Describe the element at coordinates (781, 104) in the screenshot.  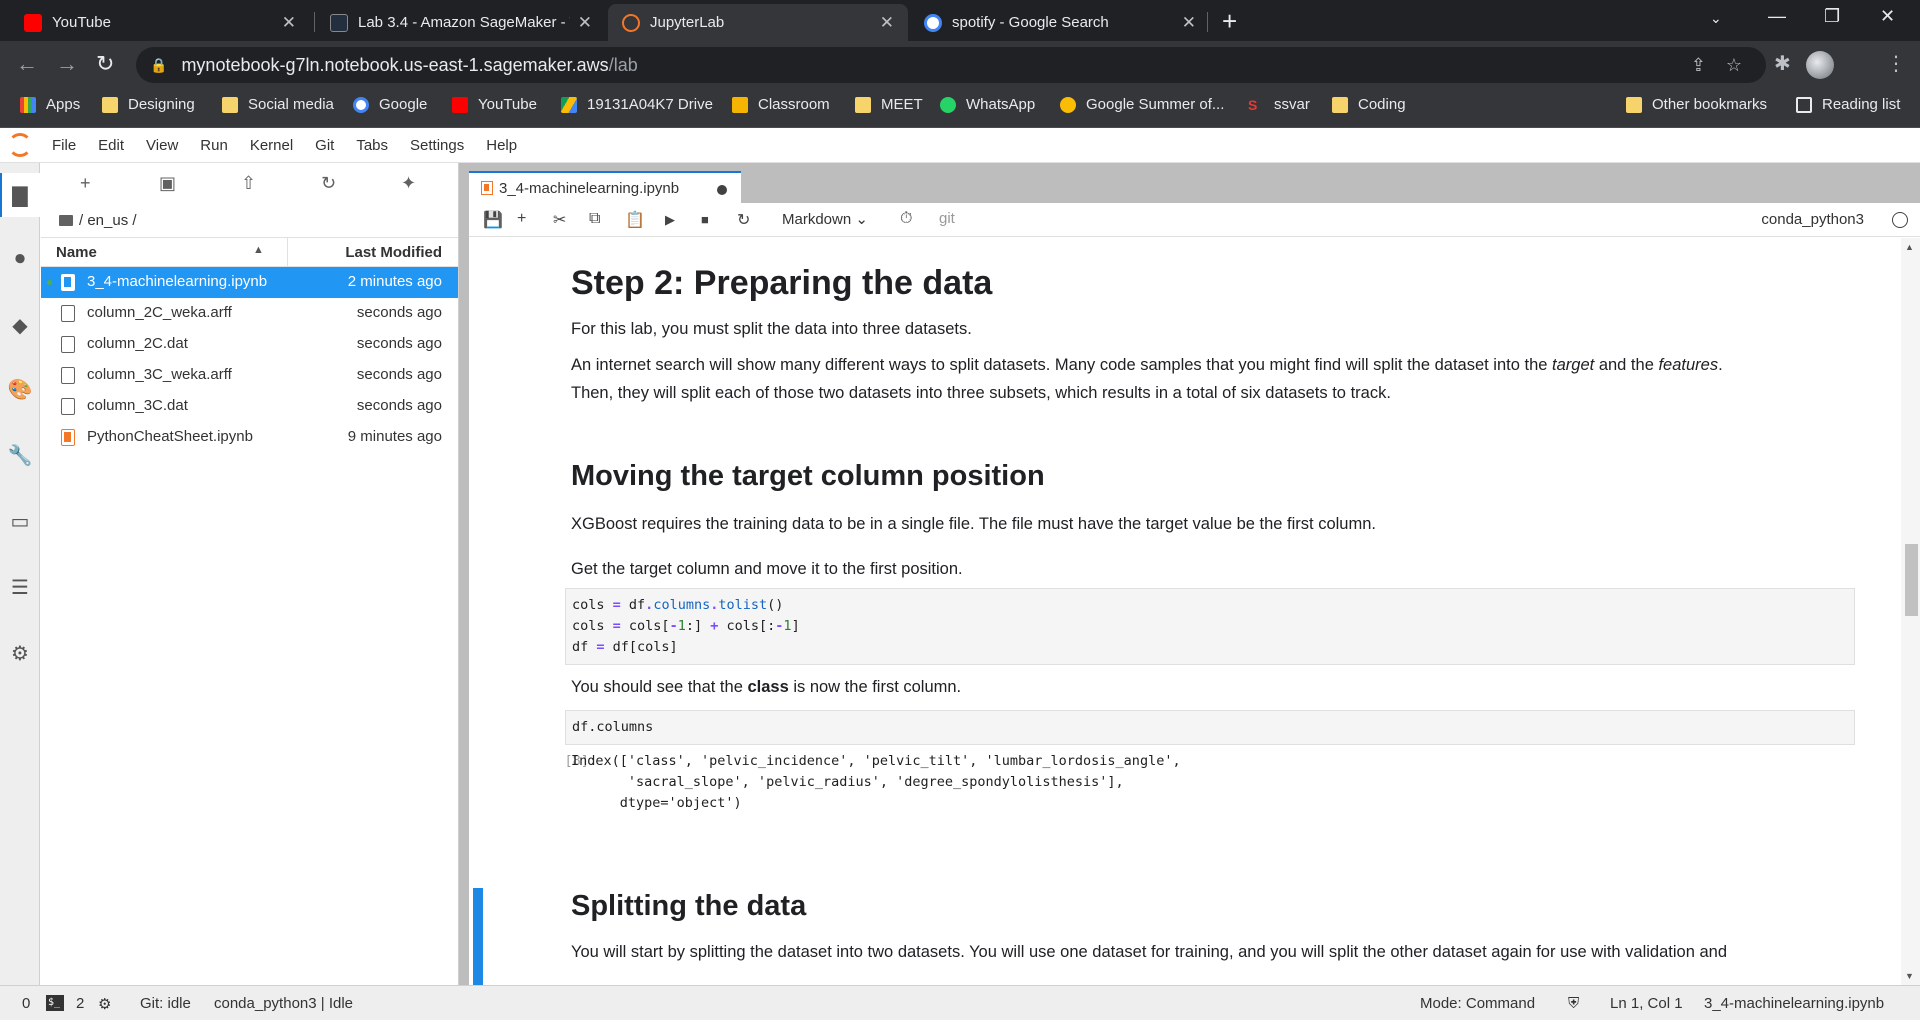
I see `bookmark-classroom: Classroom` at that location.